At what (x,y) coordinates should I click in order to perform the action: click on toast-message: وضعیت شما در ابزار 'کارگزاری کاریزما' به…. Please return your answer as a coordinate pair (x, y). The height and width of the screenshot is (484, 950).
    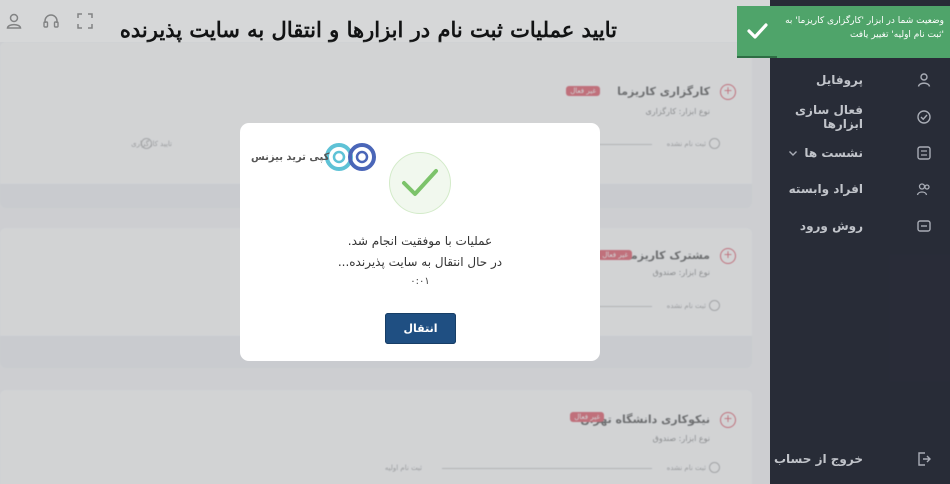
    Looking at the image, I should click on (864, 28).